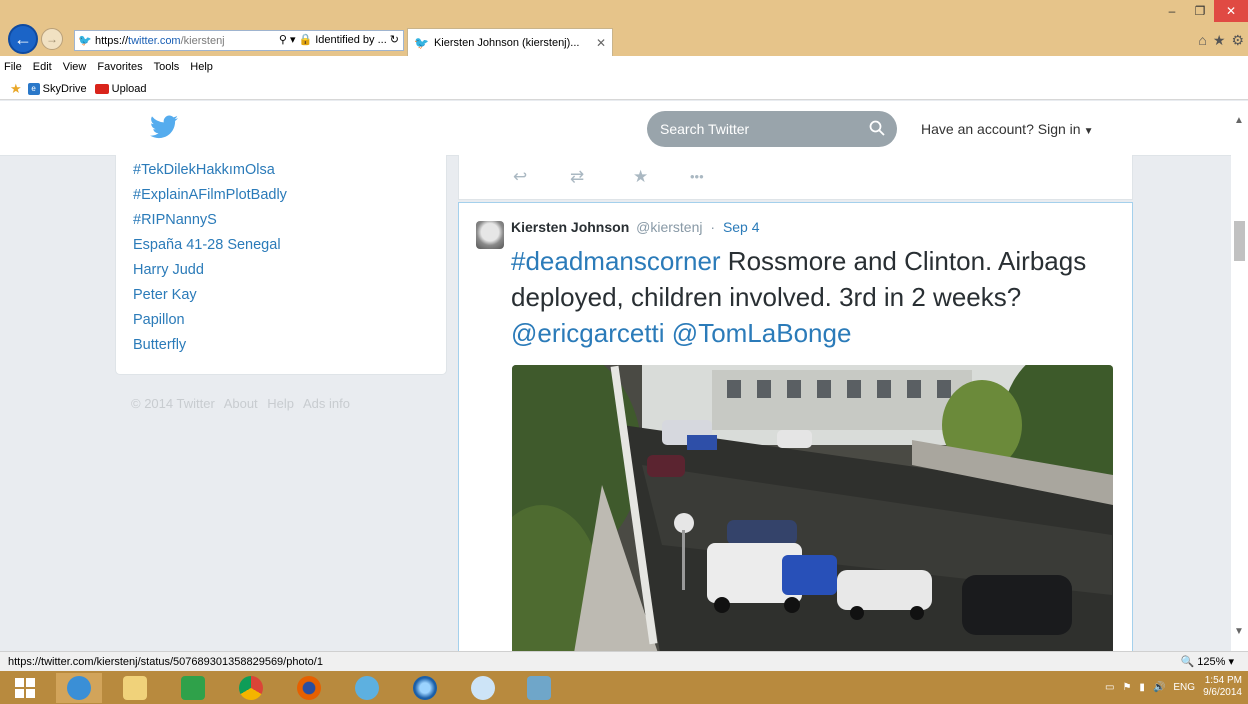 The width and height of the screenshot is (1248, 704). I want to click on firefox-icon, so click(309, 688).